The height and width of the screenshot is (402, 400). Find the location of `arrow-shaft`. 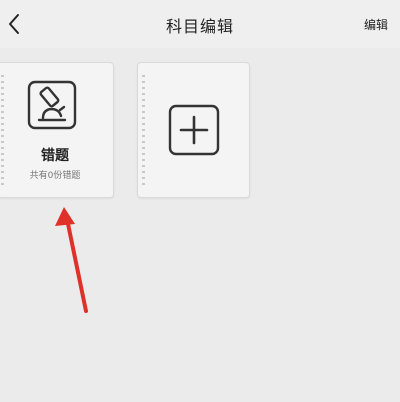

arrow-shaft is located at coordinates (76, 265).